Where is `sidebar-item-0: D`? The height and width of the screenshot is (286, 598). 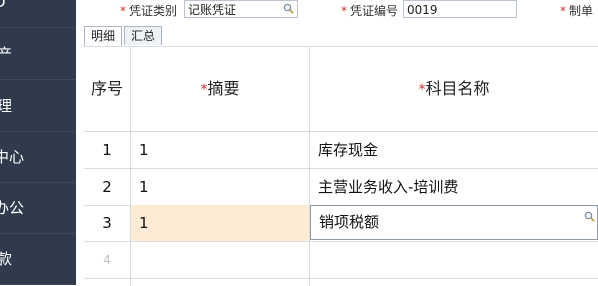 sidebar-item-0: D is located at coordinates (38, 14).